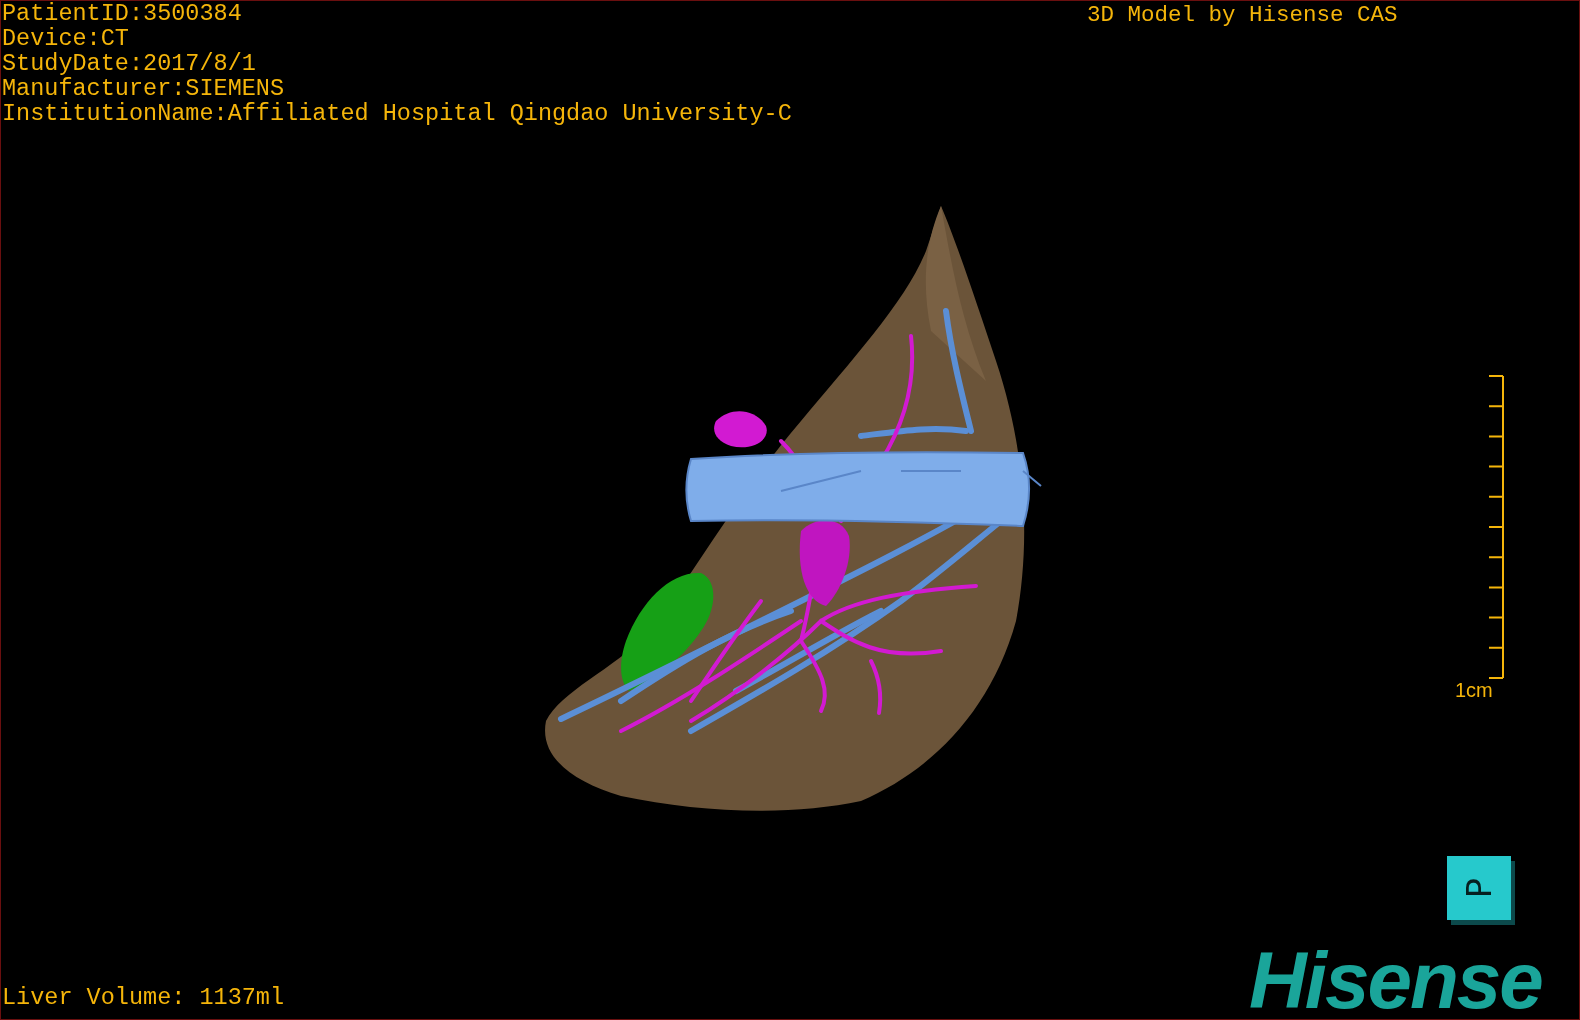 This screenshot has height=1020, width=1580. I want to click on study-info-text: StudyDate:2017/8/1, so click(129, 63).